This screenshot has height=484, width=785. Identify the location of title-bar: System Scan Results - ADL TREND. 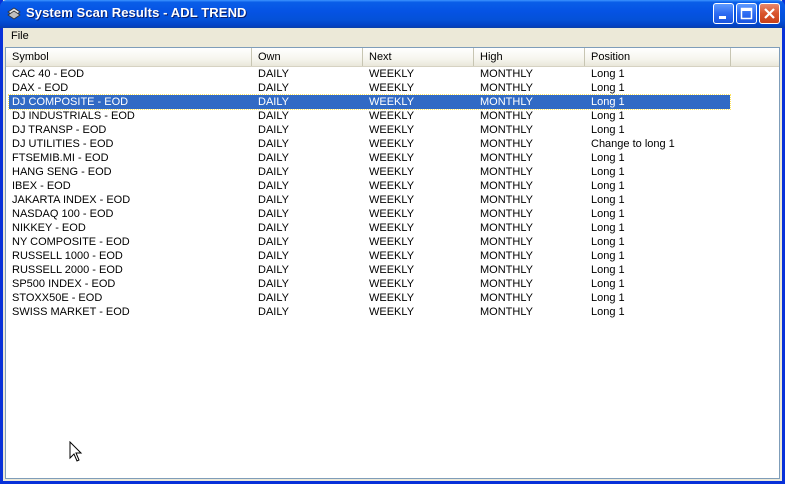
(392, 14).